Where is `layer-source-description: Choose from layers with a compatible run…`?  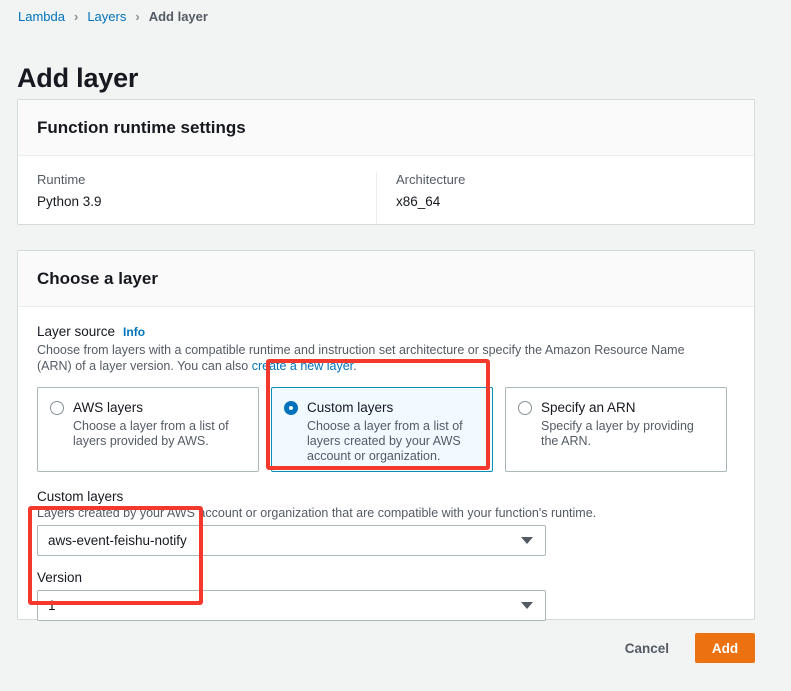
layer-source-description: Choose from layers with a compatible run… is located at coordinates (367, 358).